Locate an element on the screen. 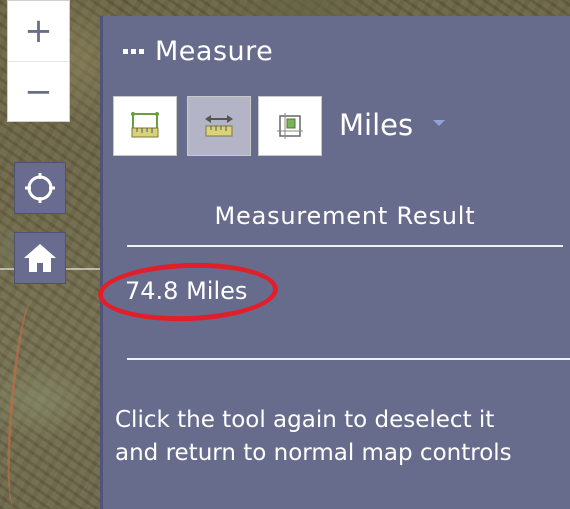 This screenshot has width=570, height=509. location-tool-button is located at coordinates (290, 126).